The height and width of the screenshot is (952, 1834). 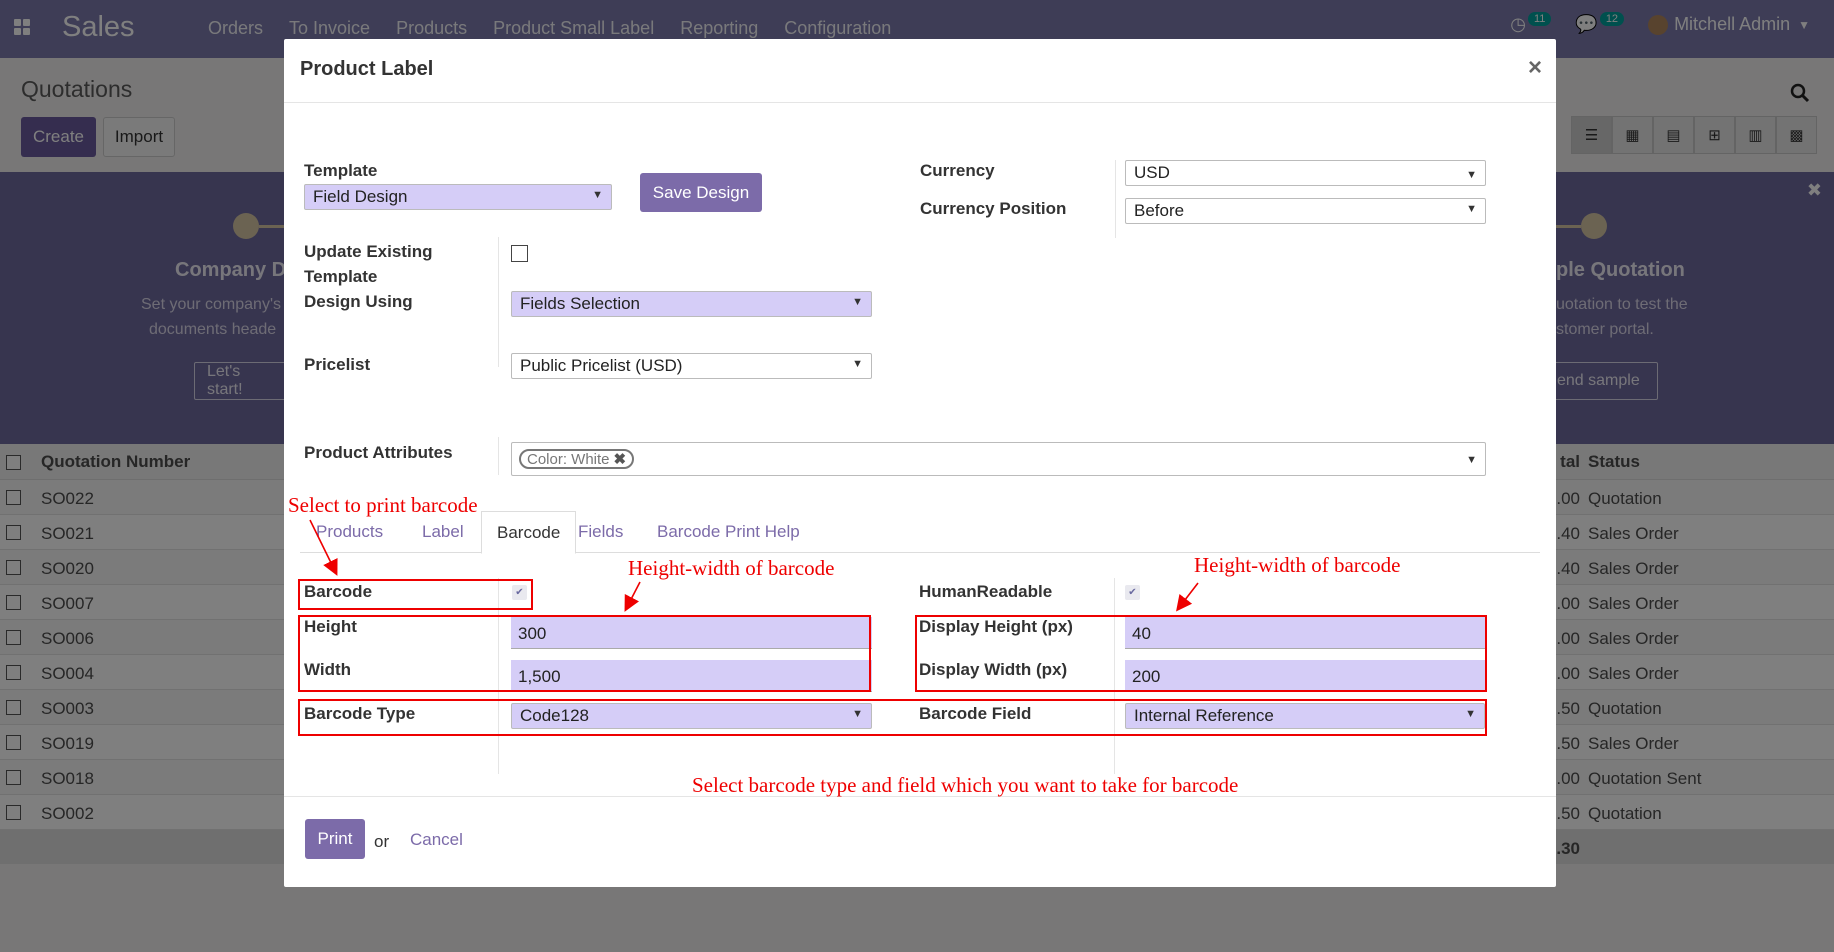 I want to click on annotation-arrows, so click(x=754, y=565).